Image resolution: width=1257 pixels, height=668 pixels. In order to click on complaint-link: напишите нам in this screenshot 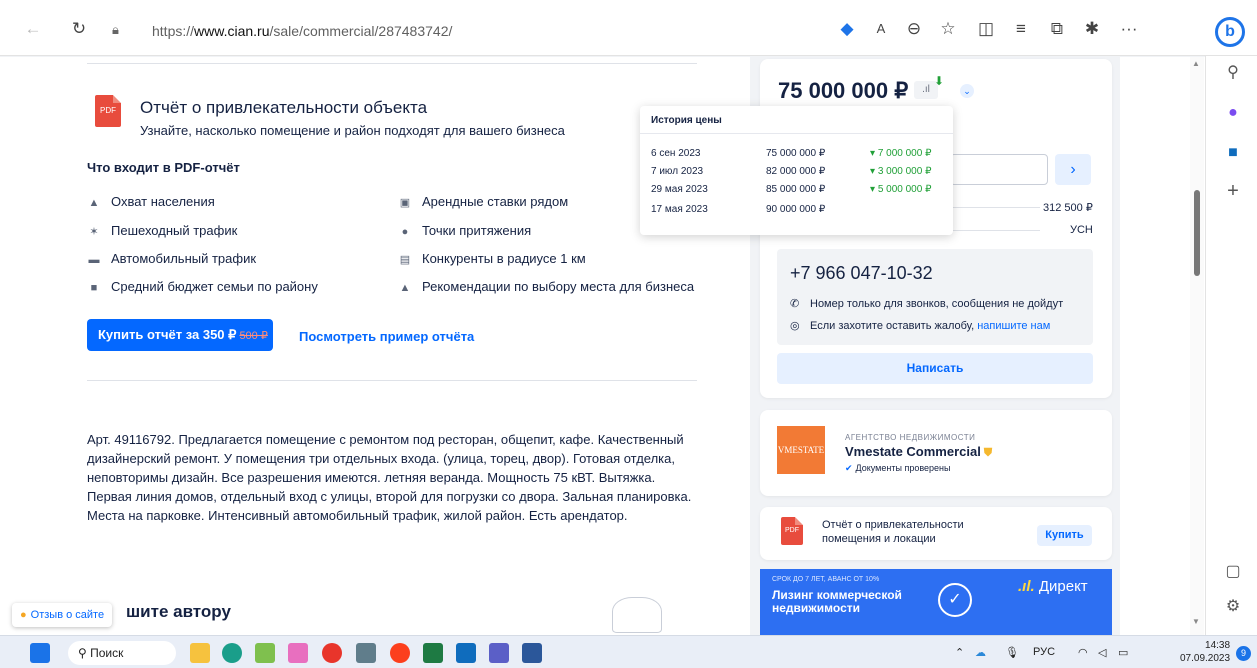, I will do `click(1013, 326)`.